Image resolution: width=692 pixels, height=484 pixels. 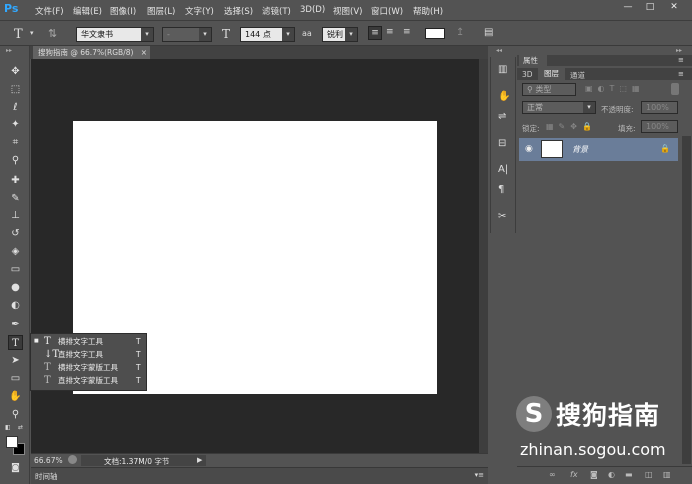 I want to click on type-tool-icon: T, so click(x=15, y=342).